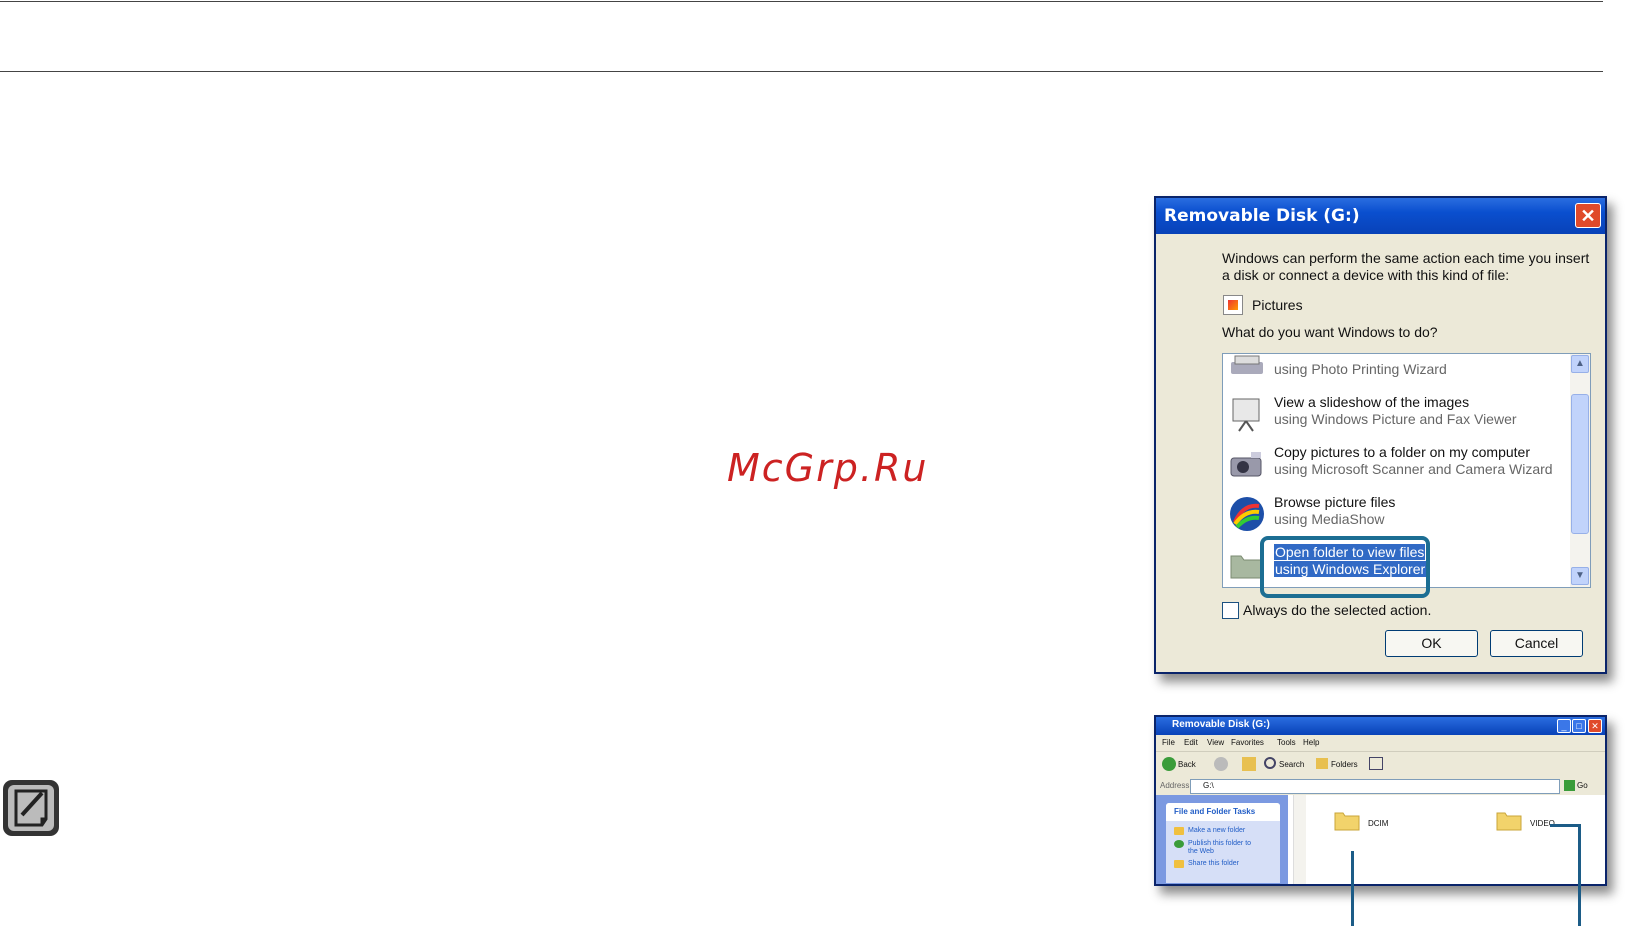 This screenshot has width=1641, height=928. I want to click on menu-file: File, so click(1168, 742).